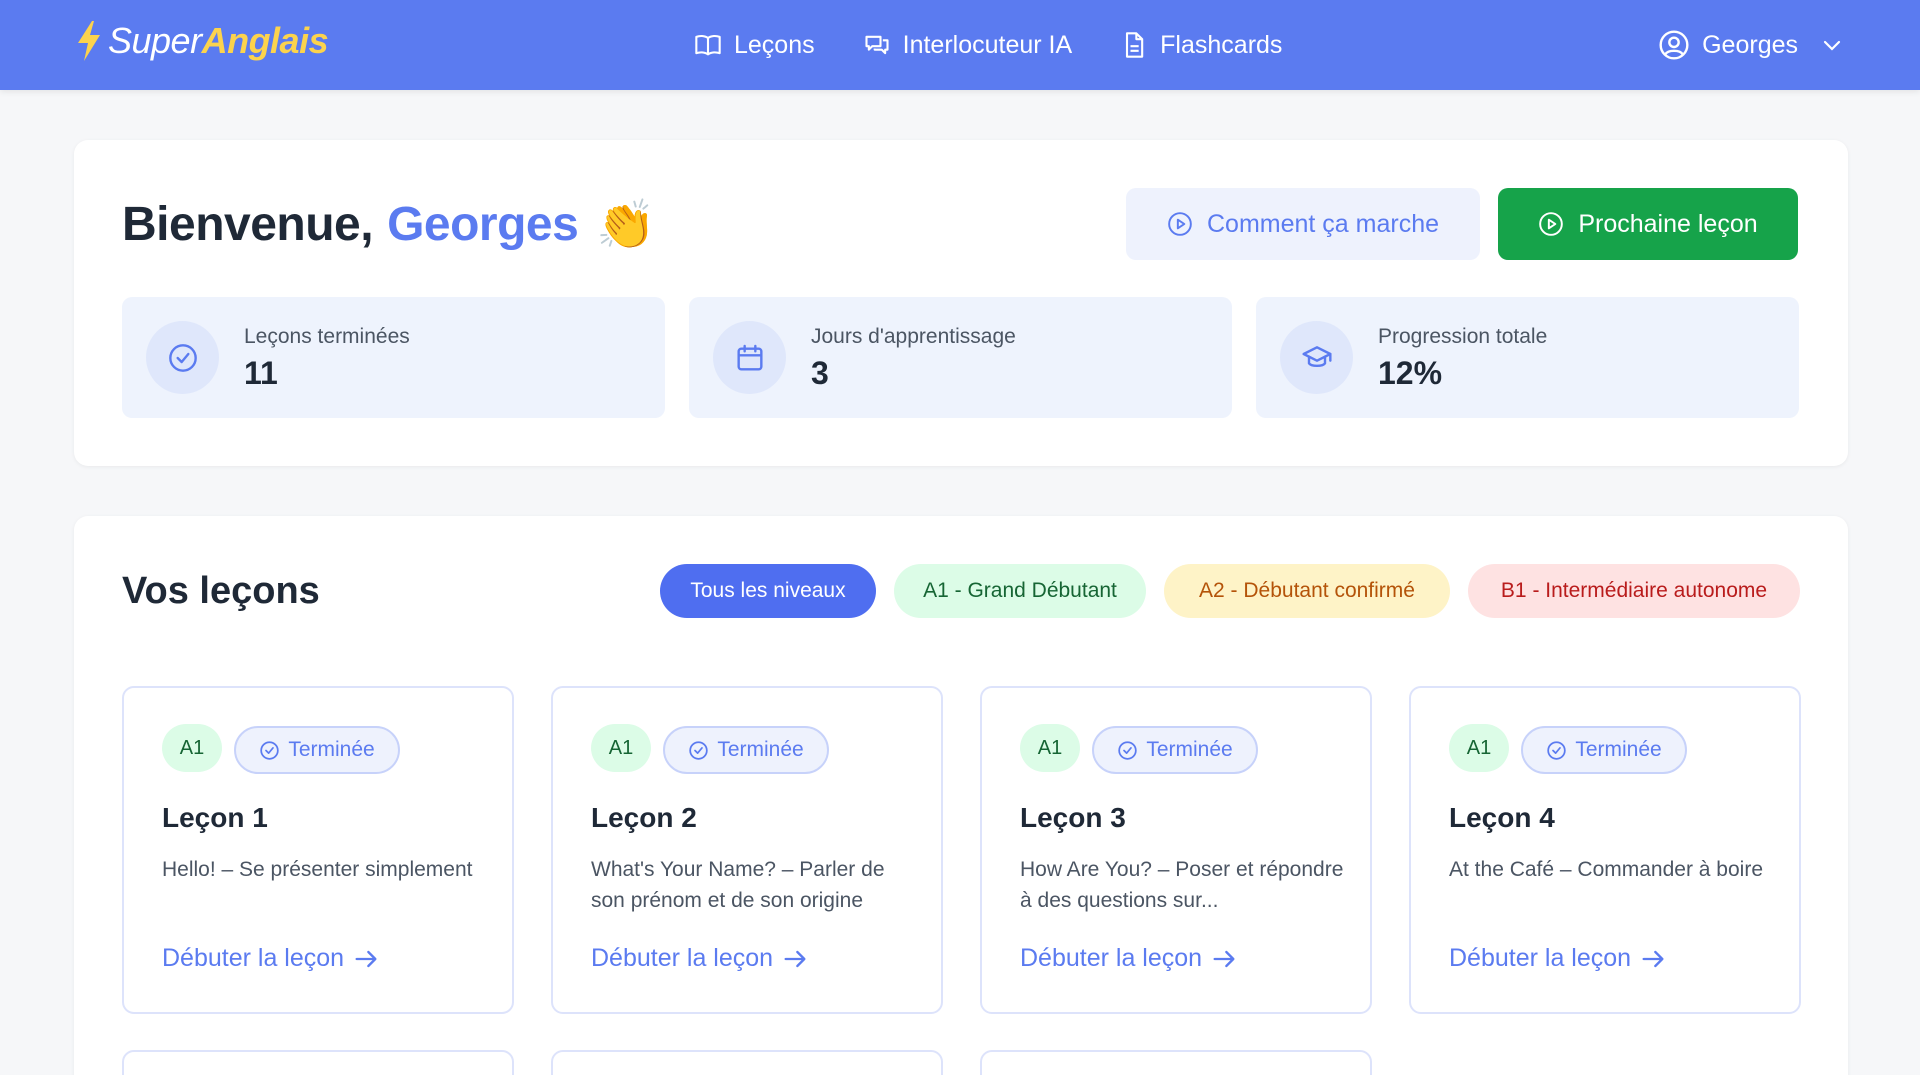 Image resolution: width=1920 pixels, height=1075 pixels. I want to click on user-circle-icon, so click(1674, 45).